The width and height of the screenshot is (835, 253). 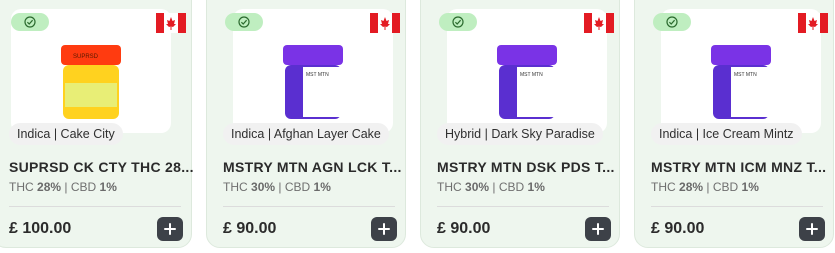 I want to click on jar-brand-text: SUPRSD, so click(x=86, y=57).